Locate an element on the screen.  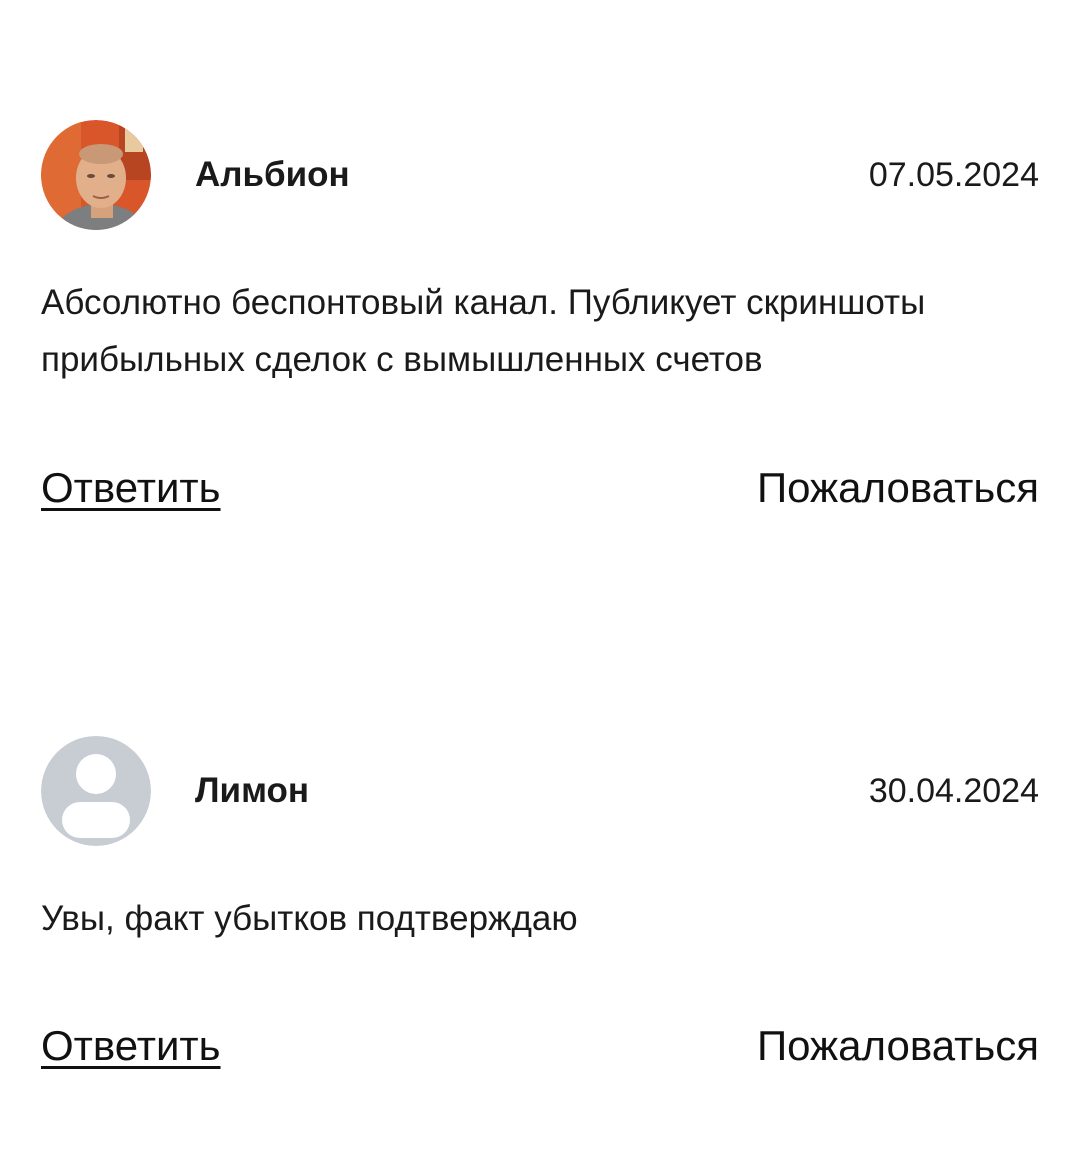
comment-date: 07.05.2024 is located at coordinates (953, 175).